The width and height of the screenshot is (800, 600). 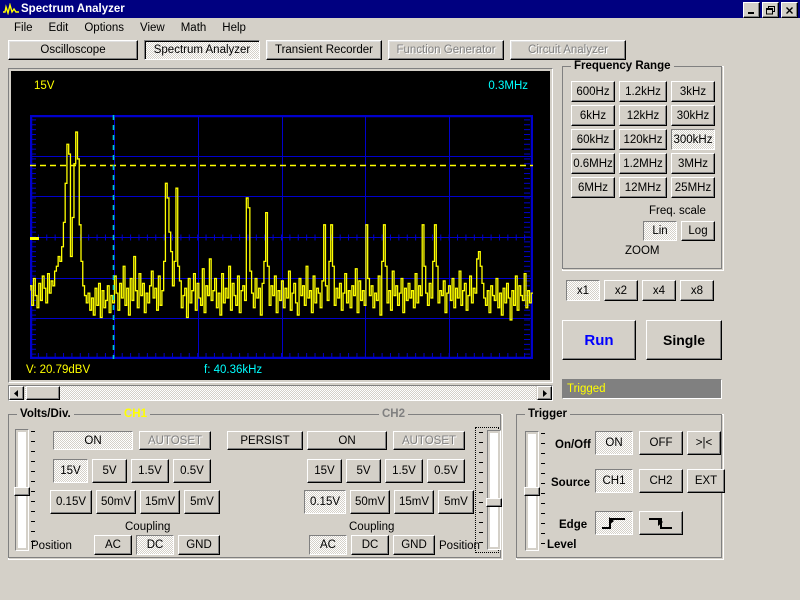 What do you see at coordinates (324, 471) in the screenshot?
I see `ch2-range-15v: 15V` at bounding box center [324, 471].